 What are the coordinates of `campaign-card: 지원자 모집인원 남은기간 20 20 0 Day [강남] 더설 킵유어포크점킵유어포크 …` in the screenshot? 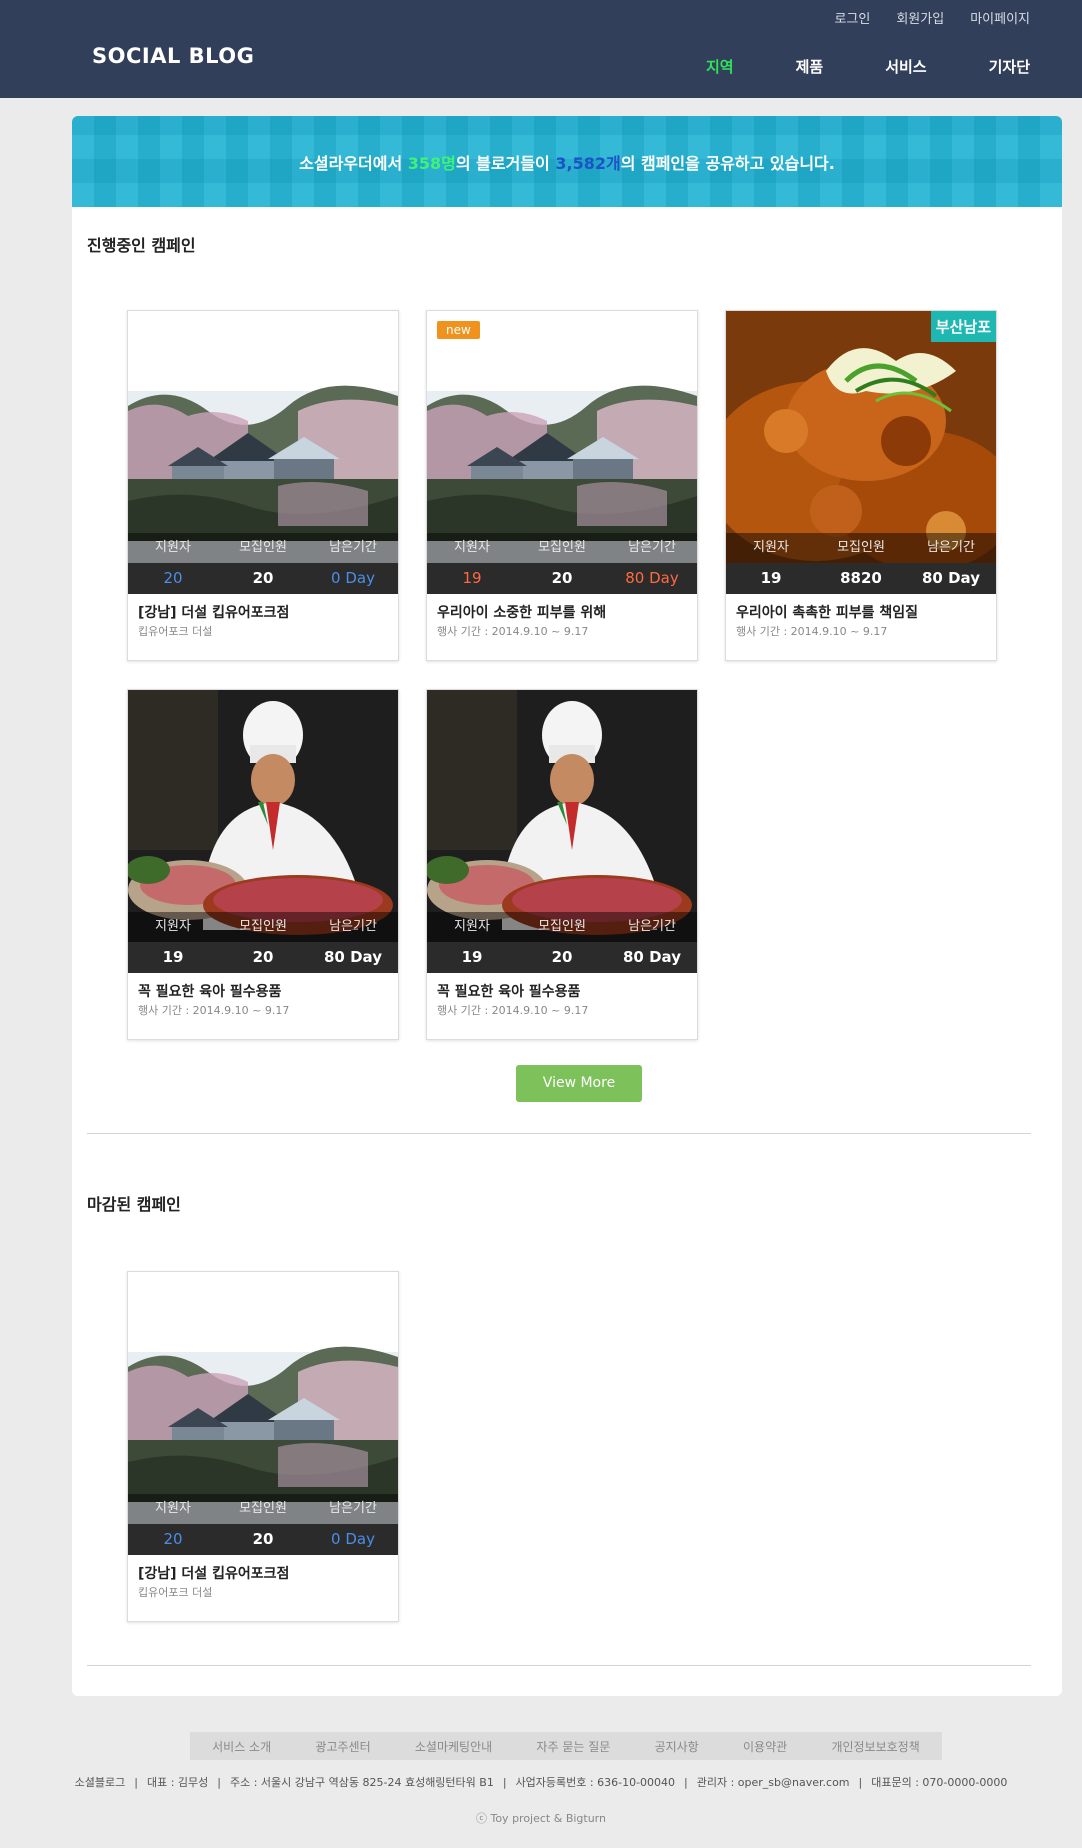 It's located at (263, 485).